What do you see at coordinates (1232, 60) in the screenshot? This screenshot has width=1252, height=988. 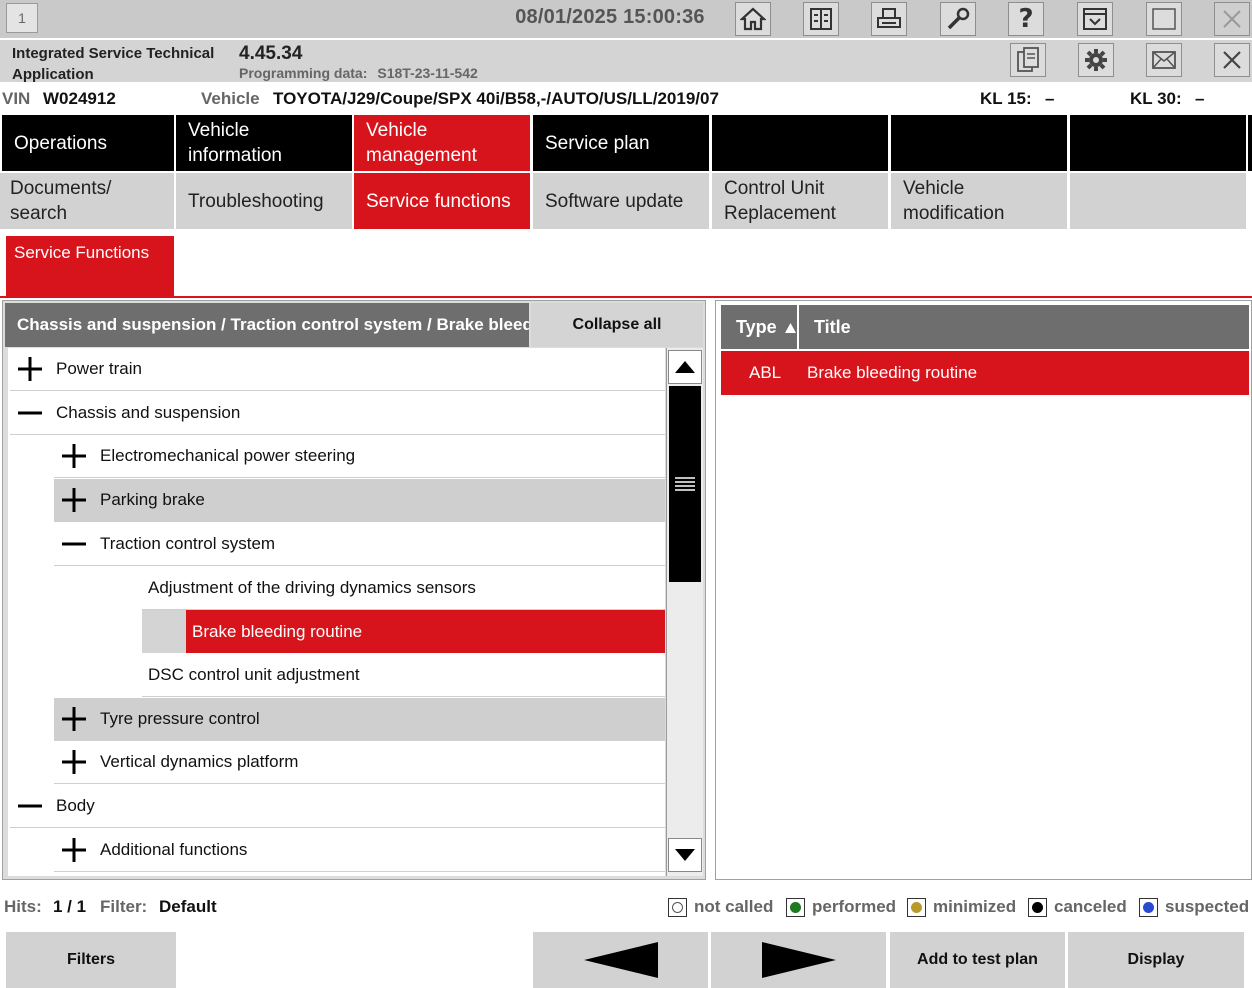 I see `close-app-button` at bounding box center [1232, 60].